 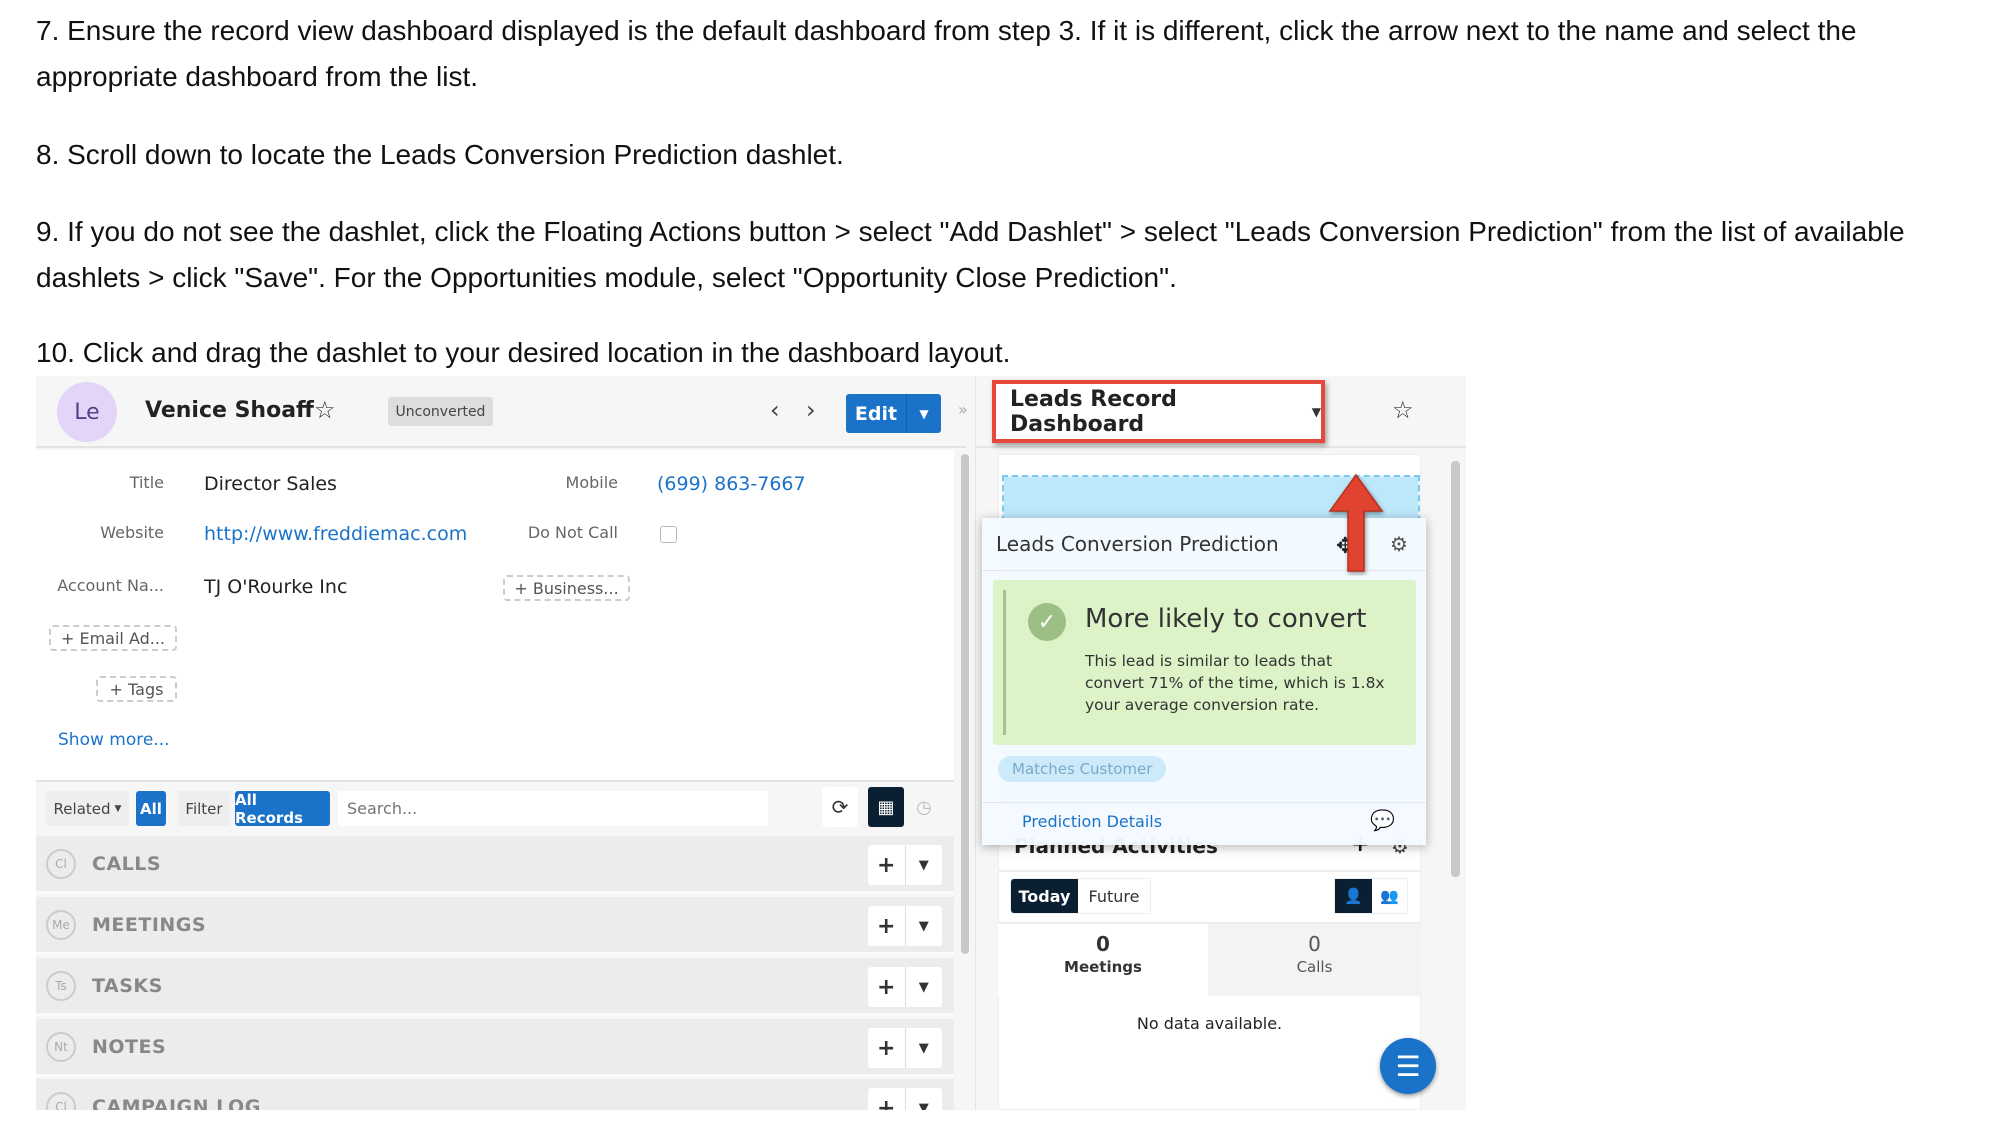 What do you see at coordinates (495, 615) in the screenshot?
I see `record-body` at bounding box center [495, 615].